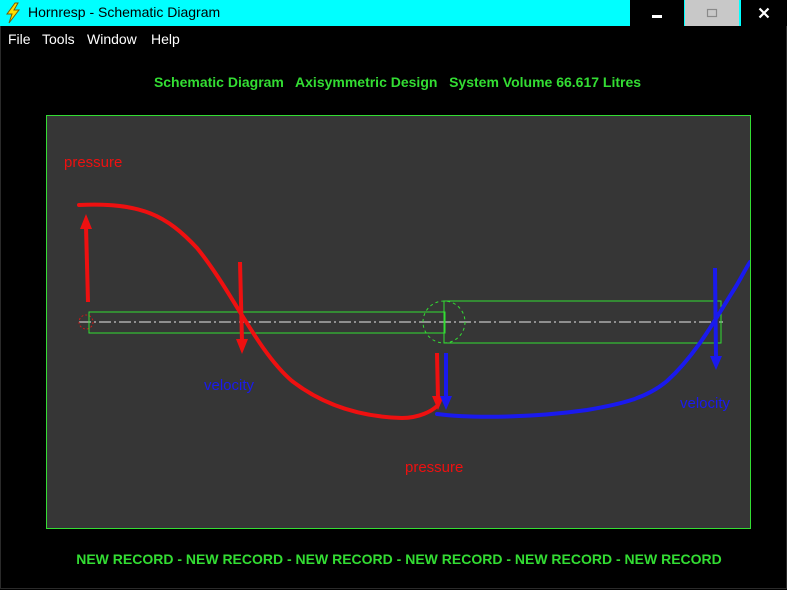 The image size is (787, 590). Describe the element at coordinates (434, 467) in the screenshot. I see `pressure-label-bottom: pressure` at that location.